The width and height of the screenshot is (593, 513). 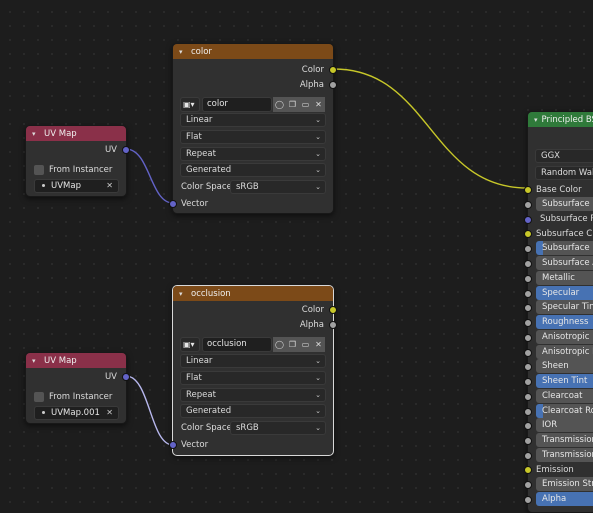 I want to click on sheen-tint-field: Sheen Tint, so click(x=564, y=381).